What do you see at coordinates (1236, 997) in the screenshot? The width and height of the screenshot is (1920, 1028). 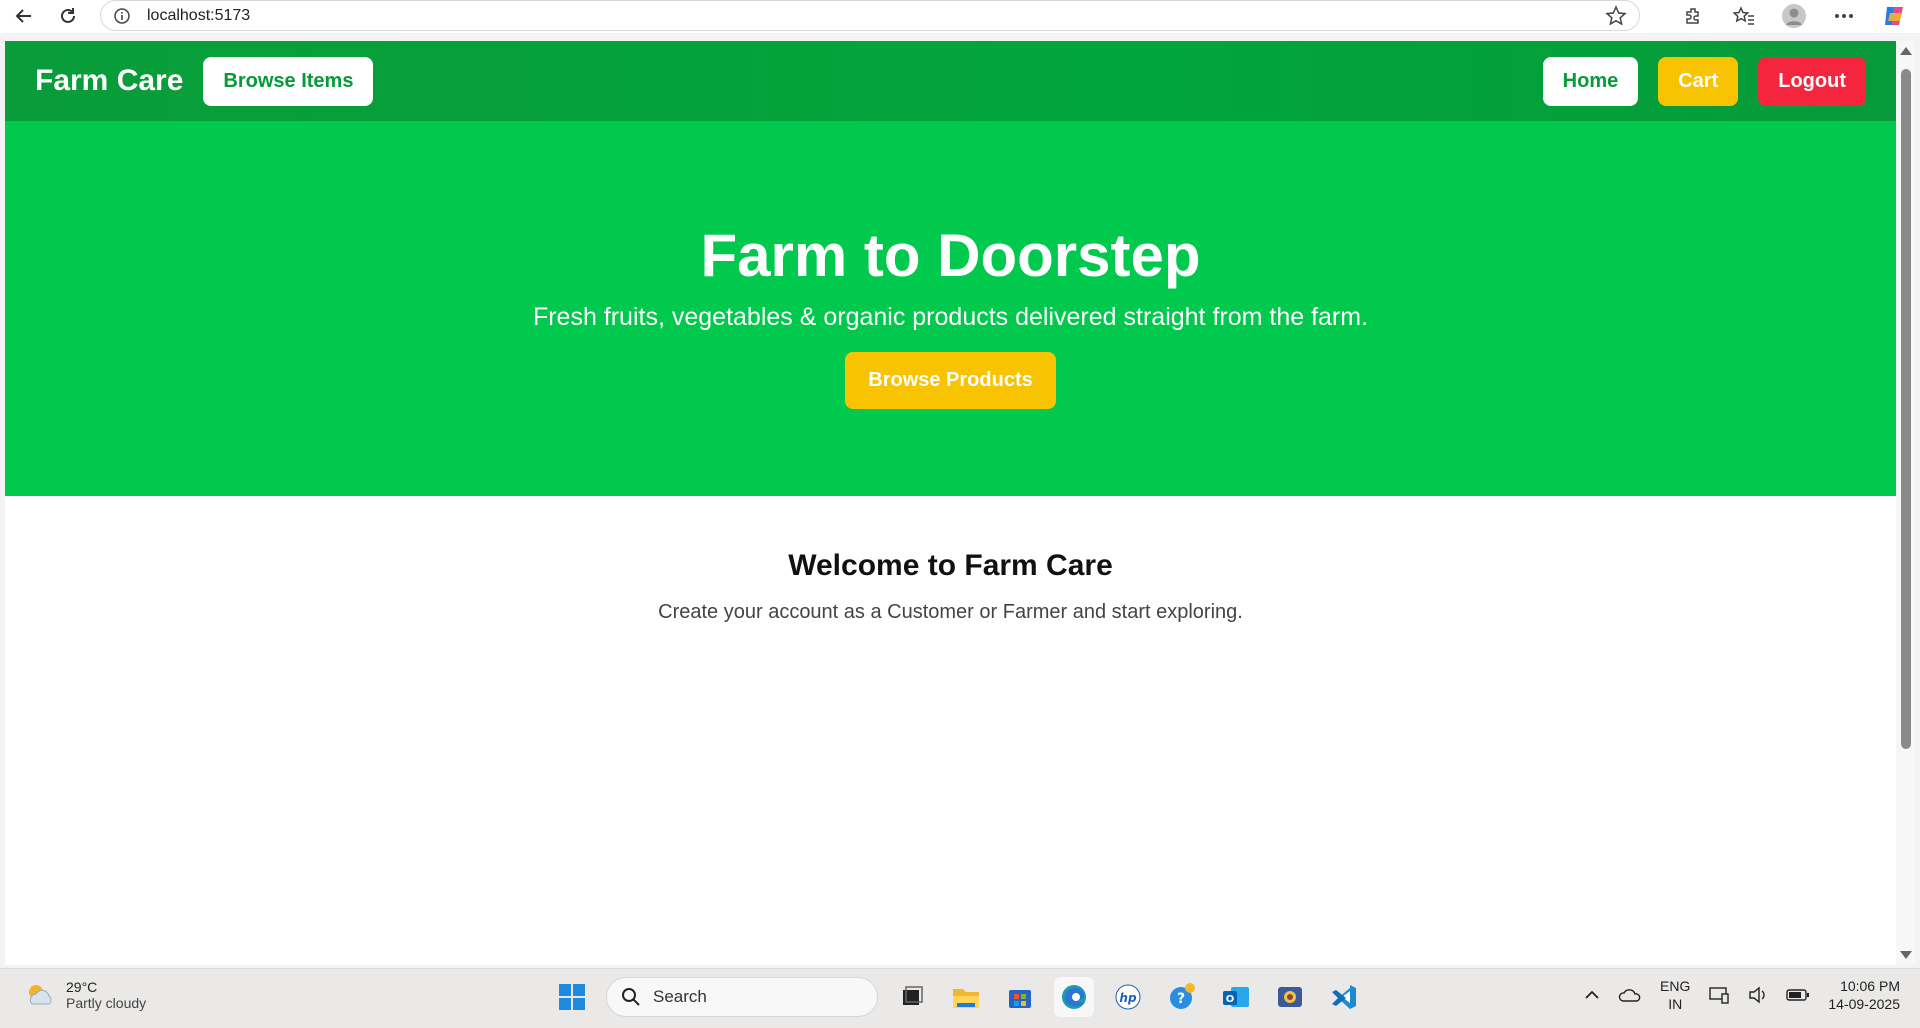 I see `outlook-icon: O` at bounding box center [1236, 997].